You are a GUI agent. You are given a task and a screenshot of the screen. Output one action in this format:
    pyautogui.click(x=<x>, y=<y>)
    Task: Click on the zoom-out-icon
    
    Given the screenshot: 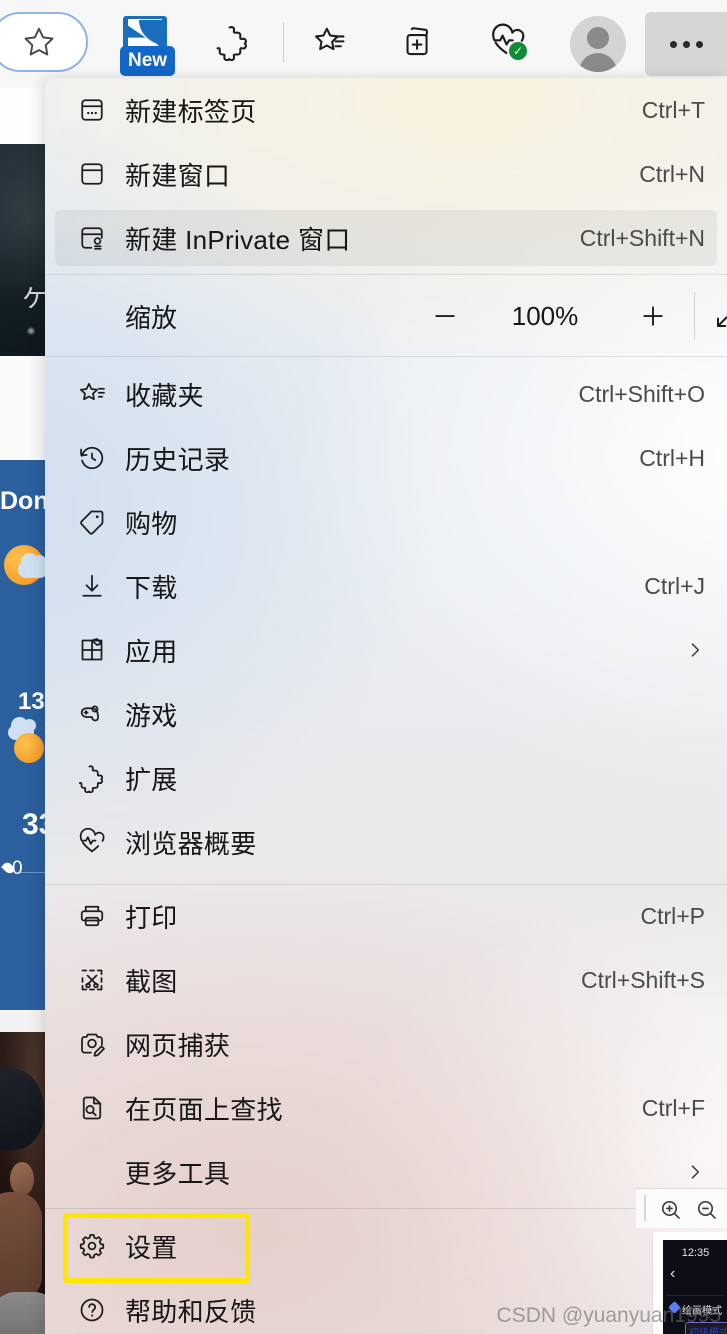 What is the action you would take?
    pyautogui.click(x=707, y=1210)
    